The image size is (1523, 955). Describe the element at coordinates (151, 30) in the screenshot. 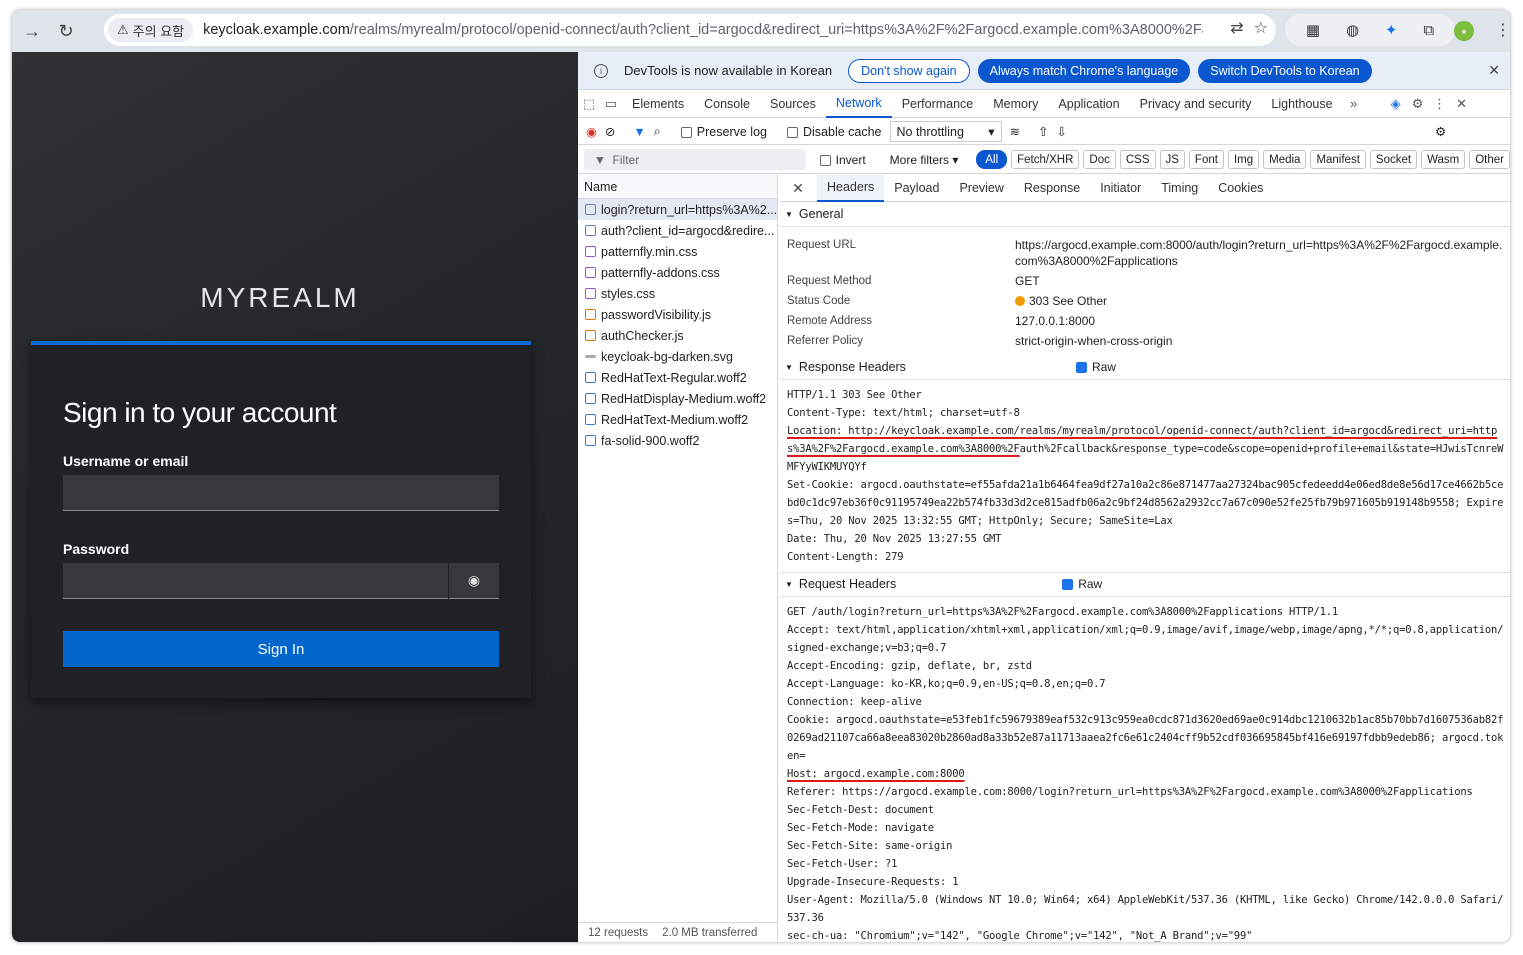

I see `security-chip: ⚠ 주의 요함` at that location.